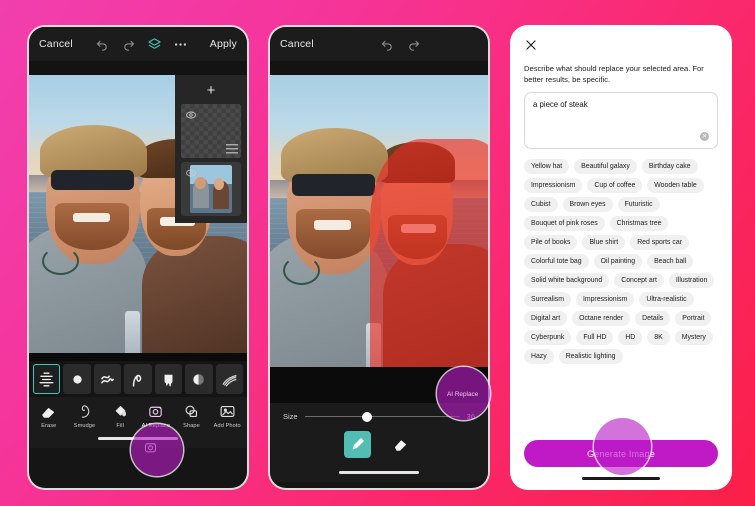 This screenshot has height=506, width=755. Describe the element at coordinates (128, 44) in the screenshot. I see `redo-icon` at that location.